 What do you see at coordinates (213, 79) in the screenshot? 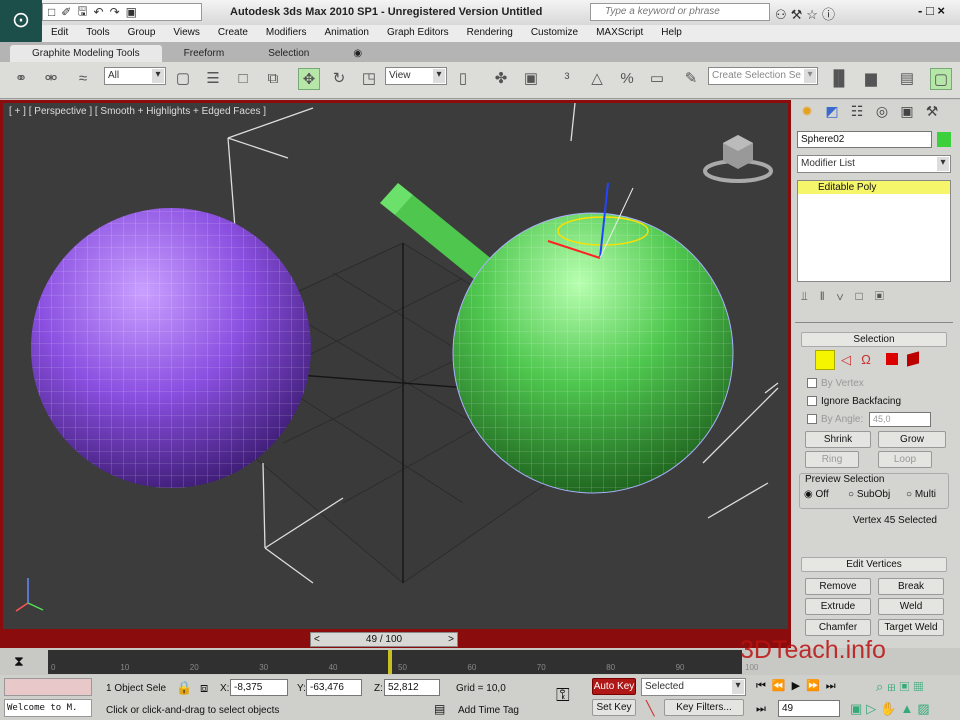
I see `select-by-name-icon: ☰` at bounding box center [213, 79].